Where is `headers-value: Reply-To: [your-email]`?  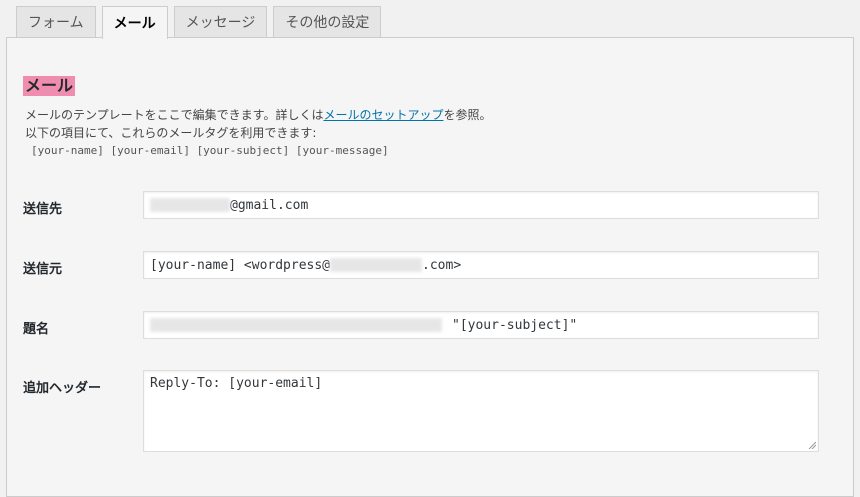 headers-value: Reply-To: [your-email] is located at coordinates (236, 383).